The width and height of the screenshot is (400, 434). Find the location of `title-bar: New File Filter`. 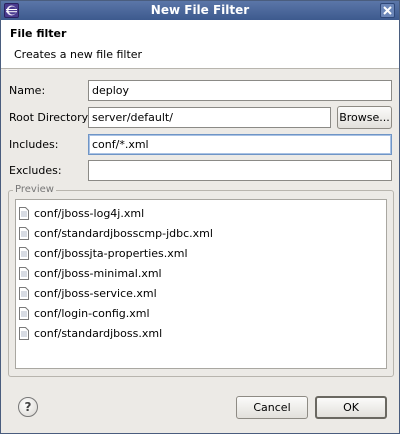

title-bar: New File Filter is located at coordinates (200, 10).